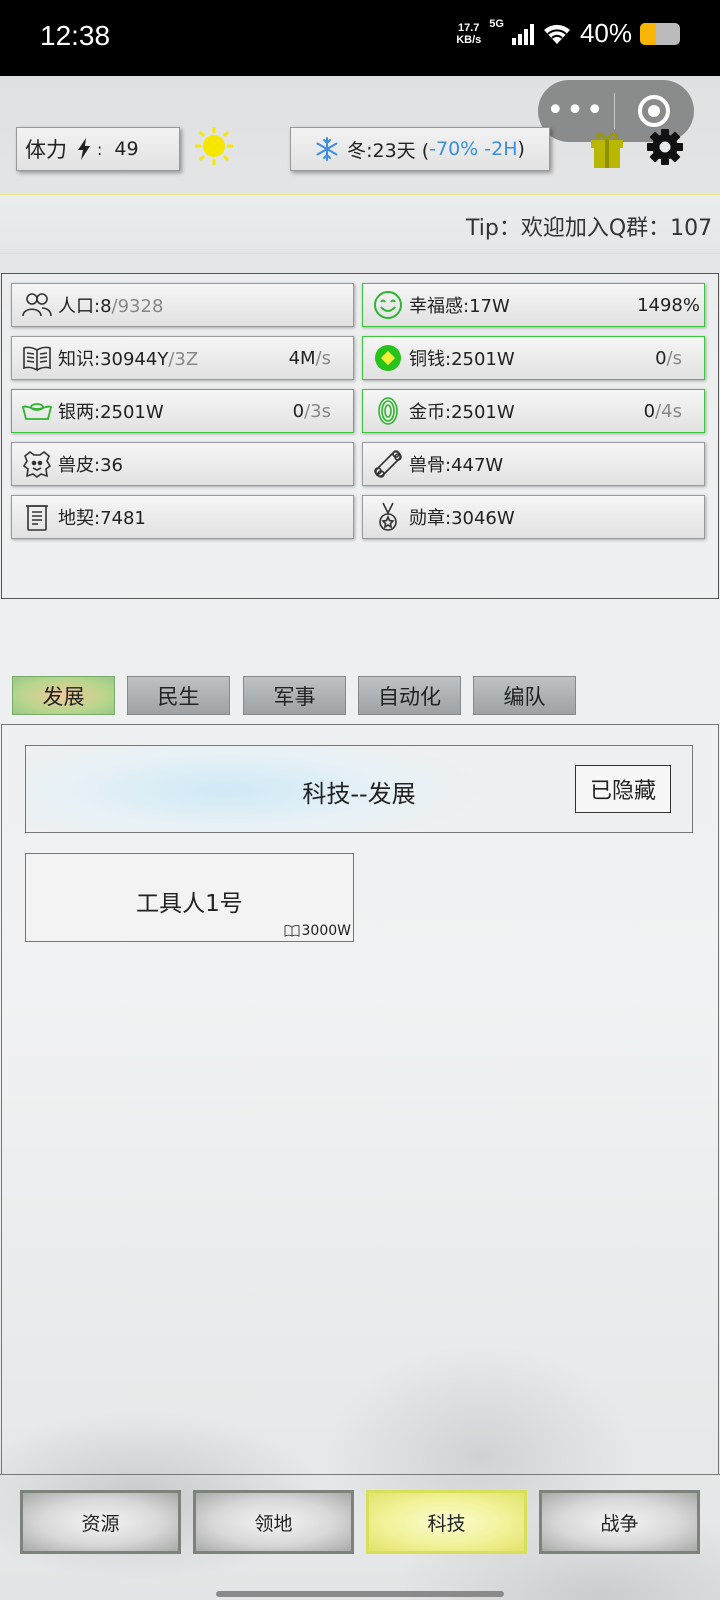  I want to click on status-icons: 17.7 KB/s 5G 40%, so click(568, 33).